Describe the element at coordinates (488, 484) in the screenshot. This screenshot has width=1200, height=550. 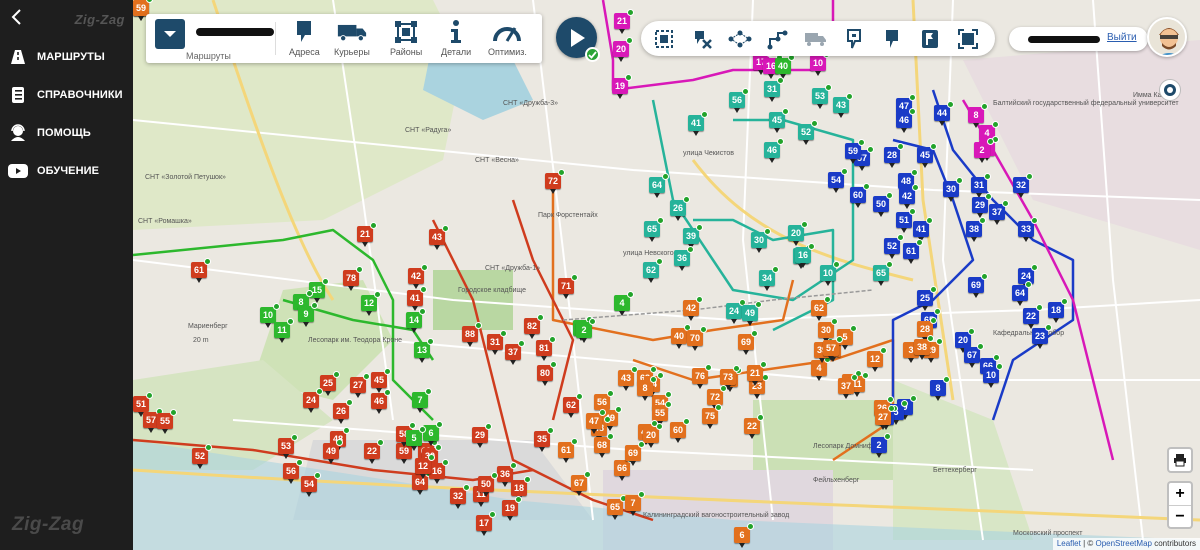
I see `route-stop-marker: 50` at that location.